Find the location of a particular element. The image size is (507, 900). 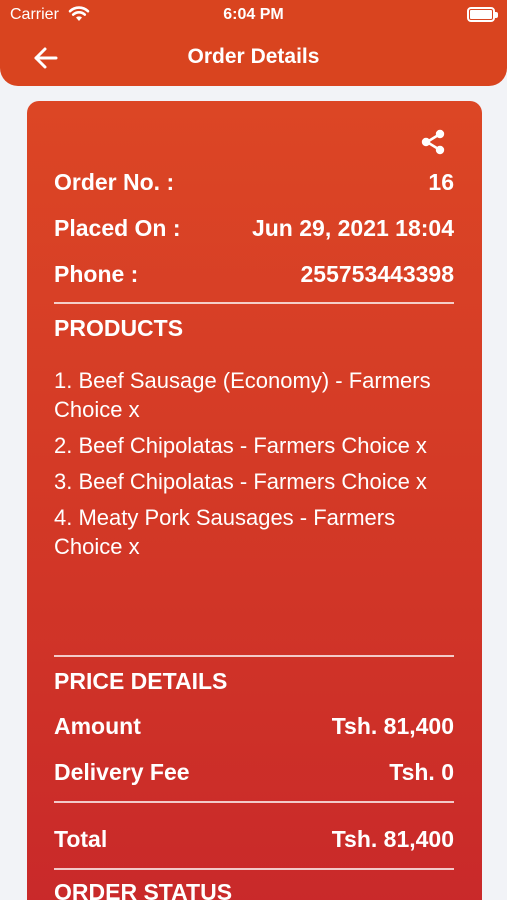

status-time: 6:04 PM is located at coordinates (253, 14).